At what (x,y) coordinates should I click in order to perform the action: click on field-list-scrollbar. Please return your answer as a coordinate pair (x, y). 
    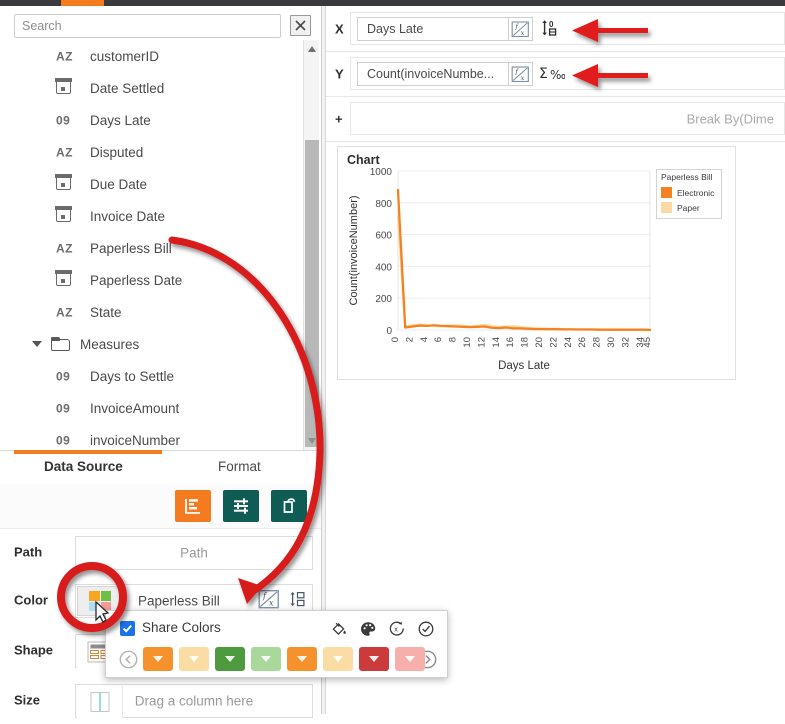
    Looking at the image, I should click on (311, 245).